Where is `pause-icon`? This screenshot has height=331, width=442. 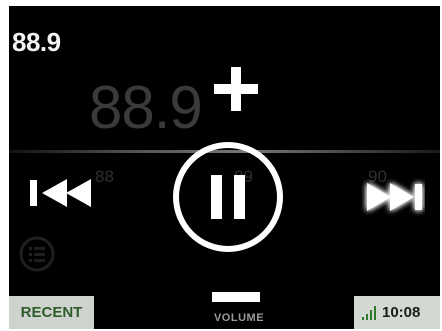
pause-icon is located at coordinates (228, 197).